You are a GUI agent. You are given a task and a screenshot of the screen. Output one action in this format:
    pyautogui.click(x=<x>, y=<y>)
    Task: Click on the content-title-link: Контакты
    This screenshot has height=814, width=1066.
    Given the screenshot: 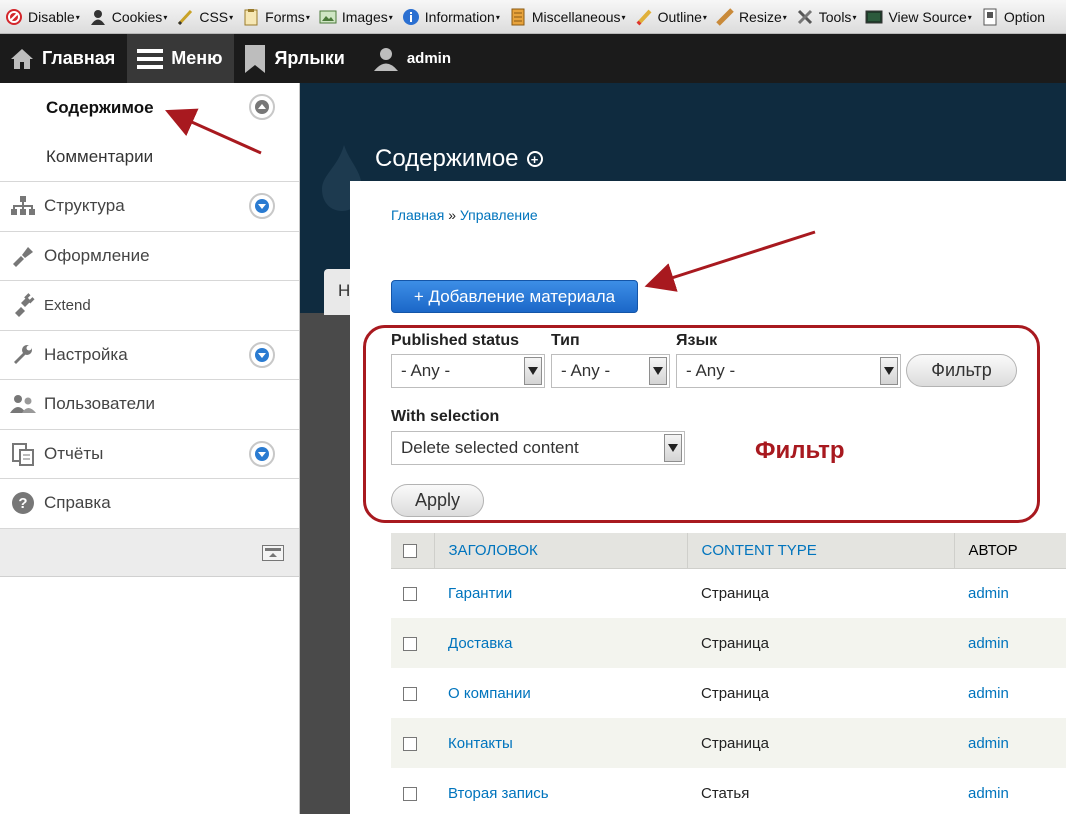 What is the action you would take?
    pyautogui.click(x=480, y=743)
    